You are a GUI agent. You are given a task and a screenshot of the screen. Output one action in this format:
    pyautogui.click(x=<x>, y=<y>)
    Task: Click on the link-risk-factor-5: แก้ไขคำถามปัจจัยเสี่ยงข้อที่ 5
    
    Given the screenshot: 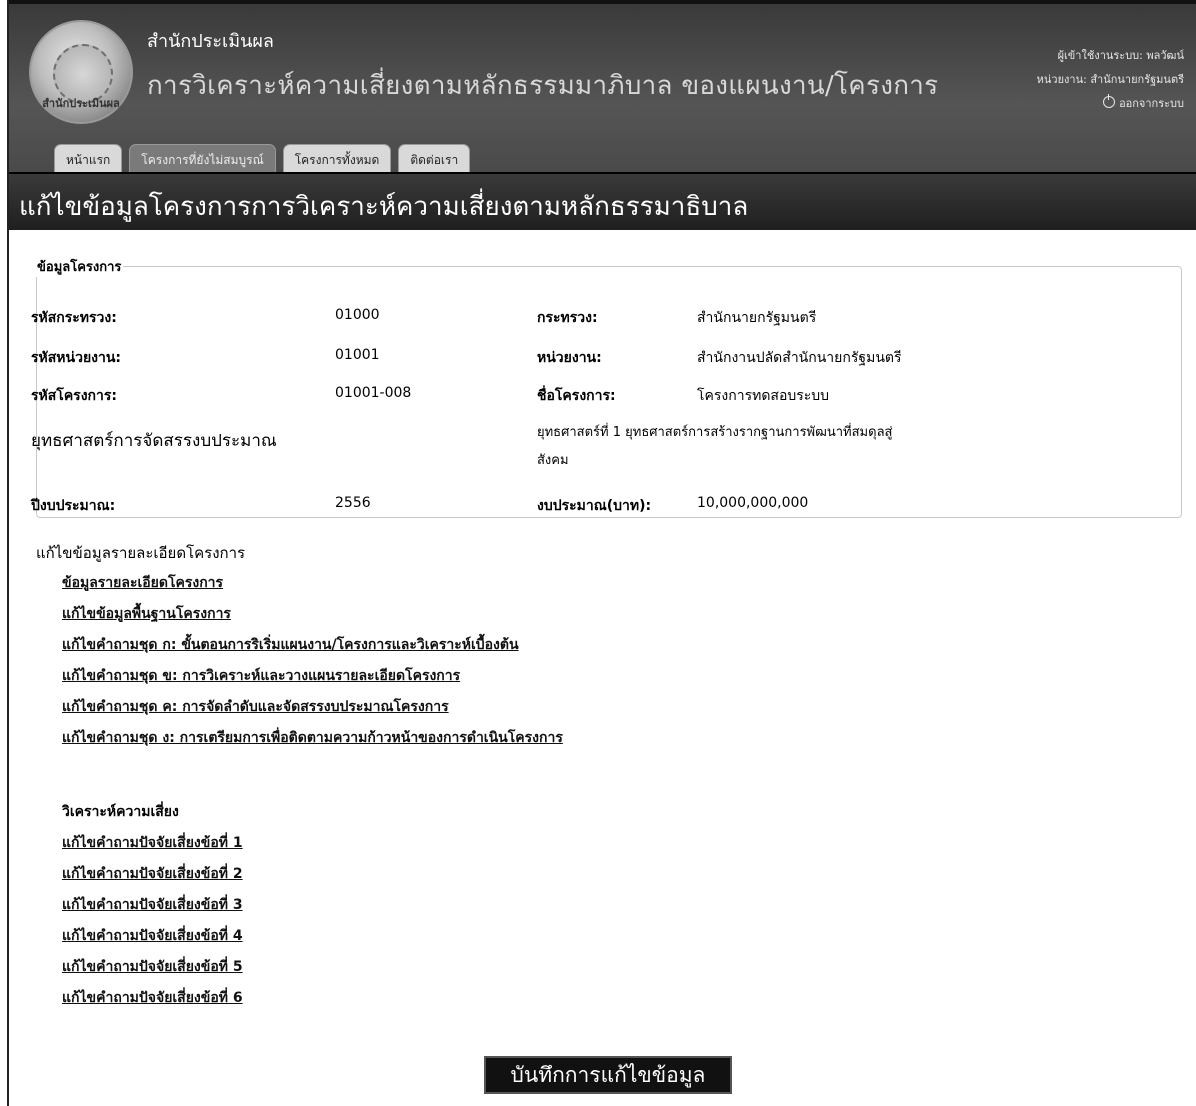 What is the action you would take?
    pyautogui.click(x=152, y=971)
    